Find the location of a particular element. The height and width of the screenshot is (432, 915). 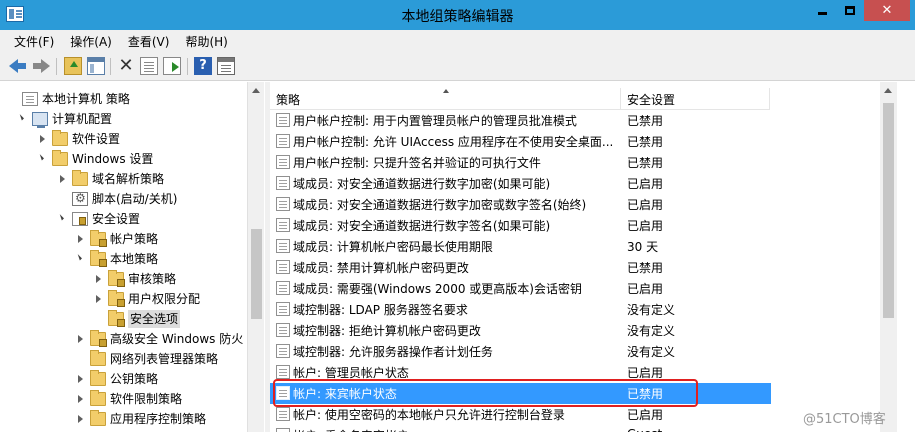

help-icon: ? is located at coordinates (203, 66).